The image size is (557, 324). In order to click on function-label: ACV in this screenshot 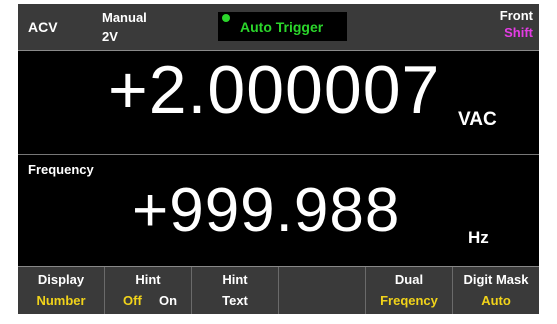, I will do `click(43, 27)`.